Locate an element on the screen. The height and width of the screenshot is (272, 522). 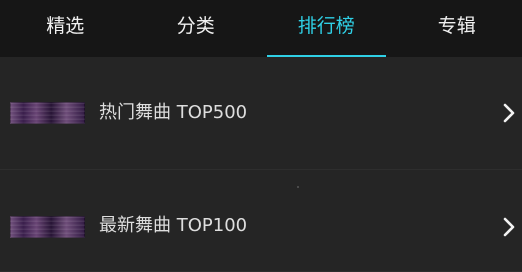
tab-featured: 精选 is located at coordinates (65, 28).